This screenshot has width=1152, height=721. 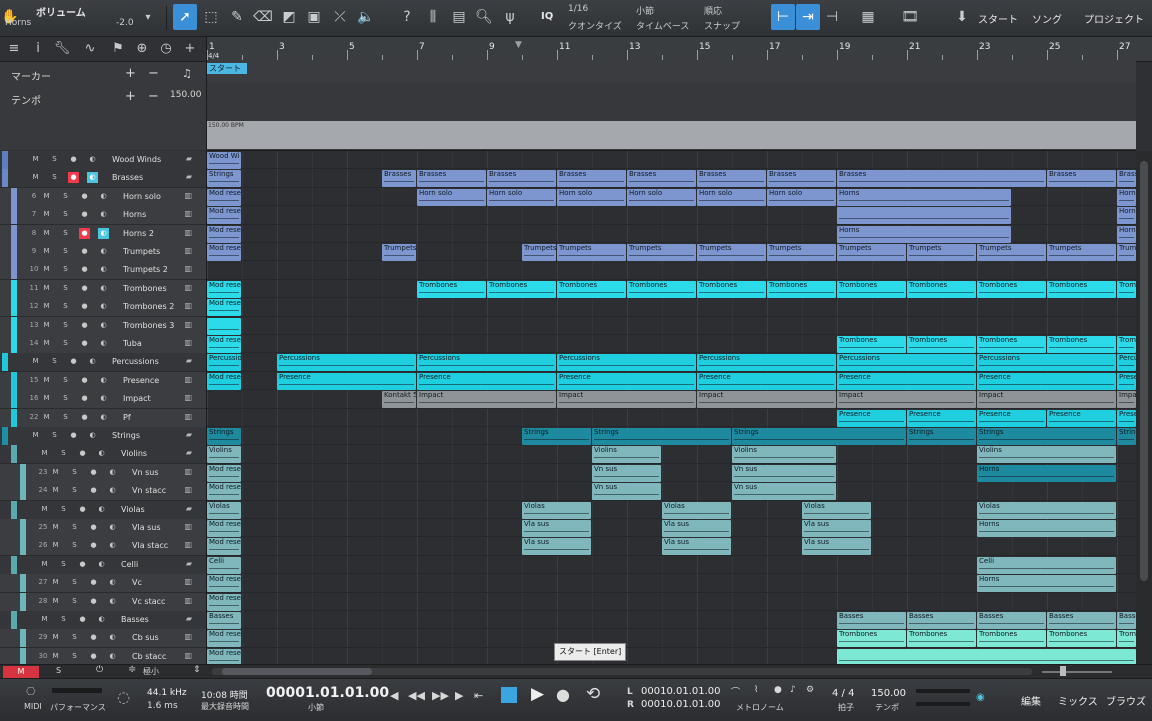 I want to click on track-name: Percussions, so click(x=135, y=361).